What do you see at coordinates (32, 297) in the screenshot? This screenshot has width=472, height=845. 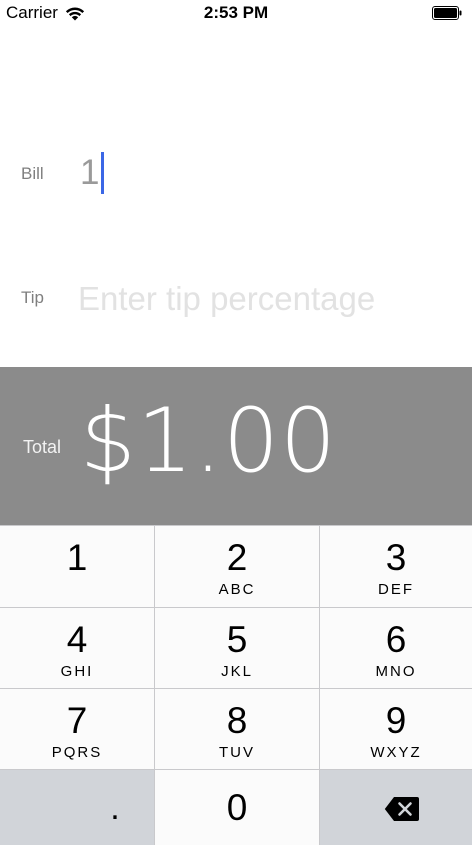 I see `tip-label: Tip` at bounding box center [32, 297].